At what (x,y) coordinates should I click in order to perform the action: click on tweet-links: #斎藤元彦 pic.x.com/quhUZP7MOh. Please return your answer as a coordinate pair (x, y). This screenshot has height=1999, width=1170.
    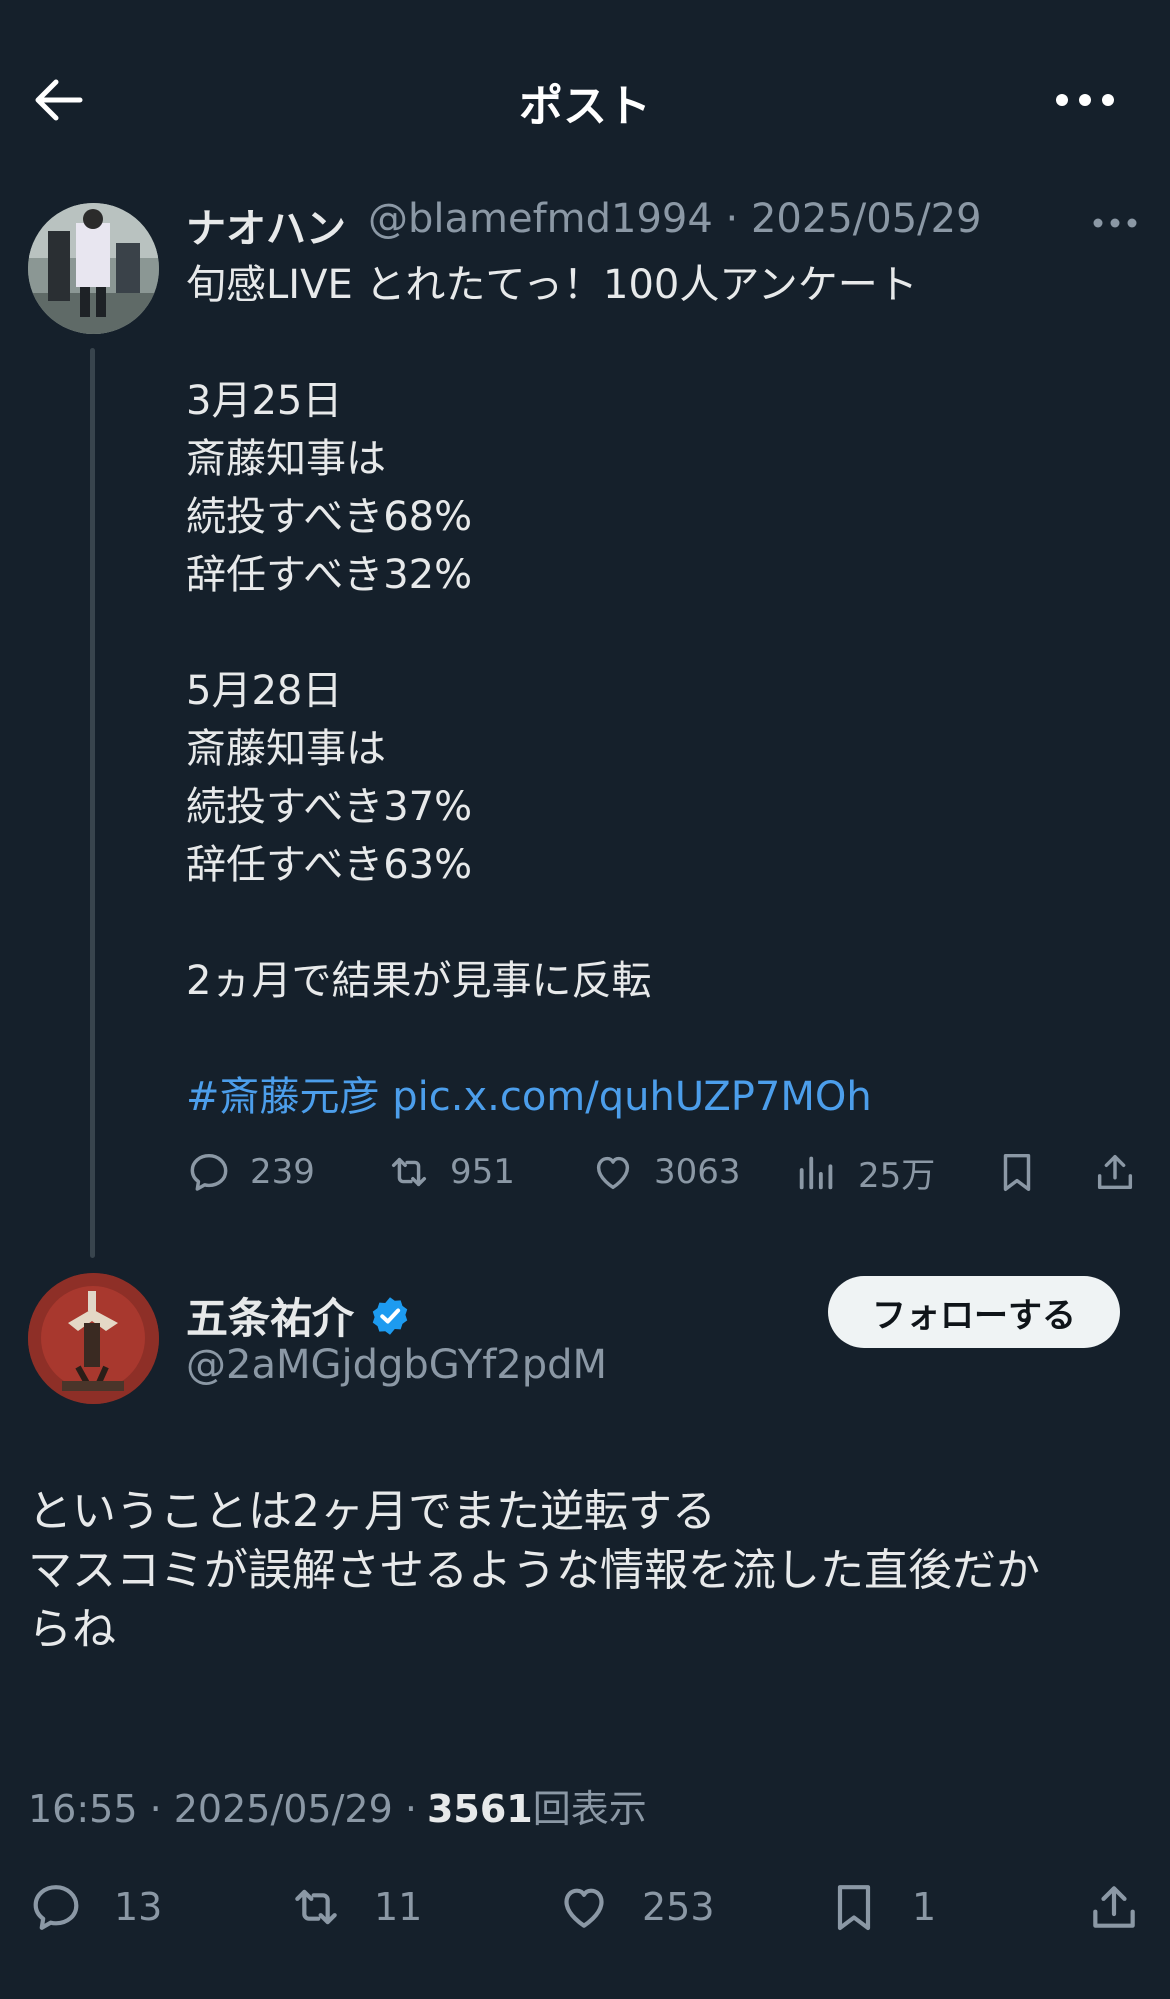
    Looking at the image, I should click on (666, 1097).